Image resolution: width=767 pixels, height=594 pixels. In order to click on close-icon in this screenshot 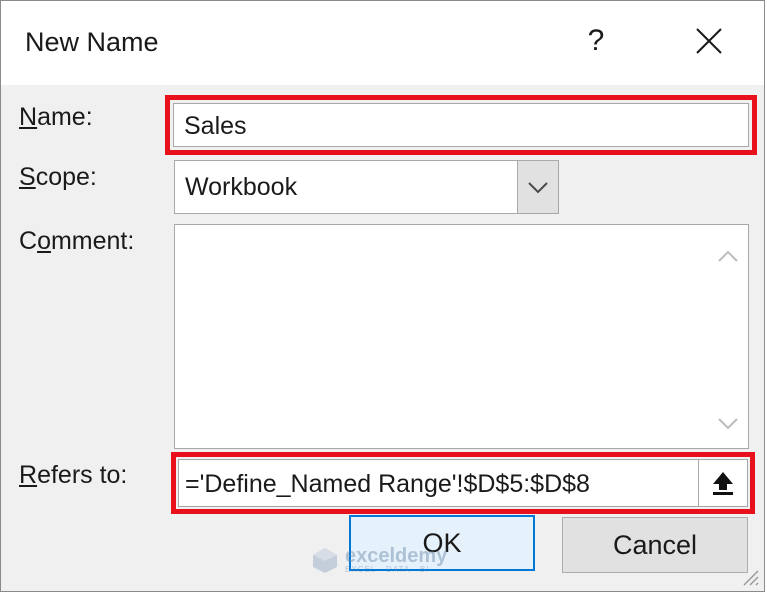, I will do `click(709, 41)`.